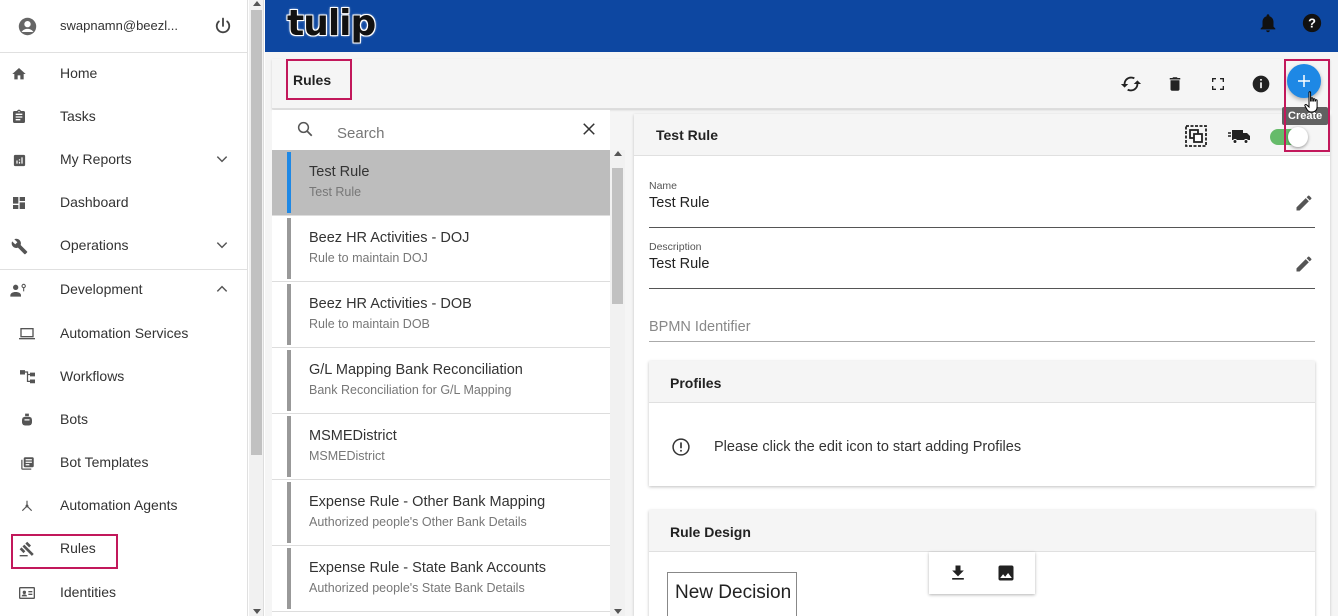 This screenshot has width=1338, height=616. I want to click on sidebar-item-label: Operations, so click(94, 245).